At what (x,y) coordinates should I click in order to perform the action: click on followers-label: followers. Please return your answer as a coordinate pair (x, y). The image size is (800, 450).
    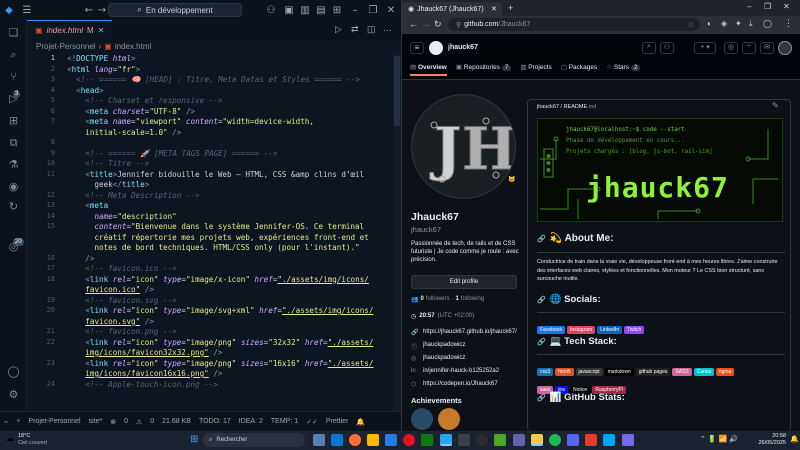
    Looking at the image, I should click on (438, 299).